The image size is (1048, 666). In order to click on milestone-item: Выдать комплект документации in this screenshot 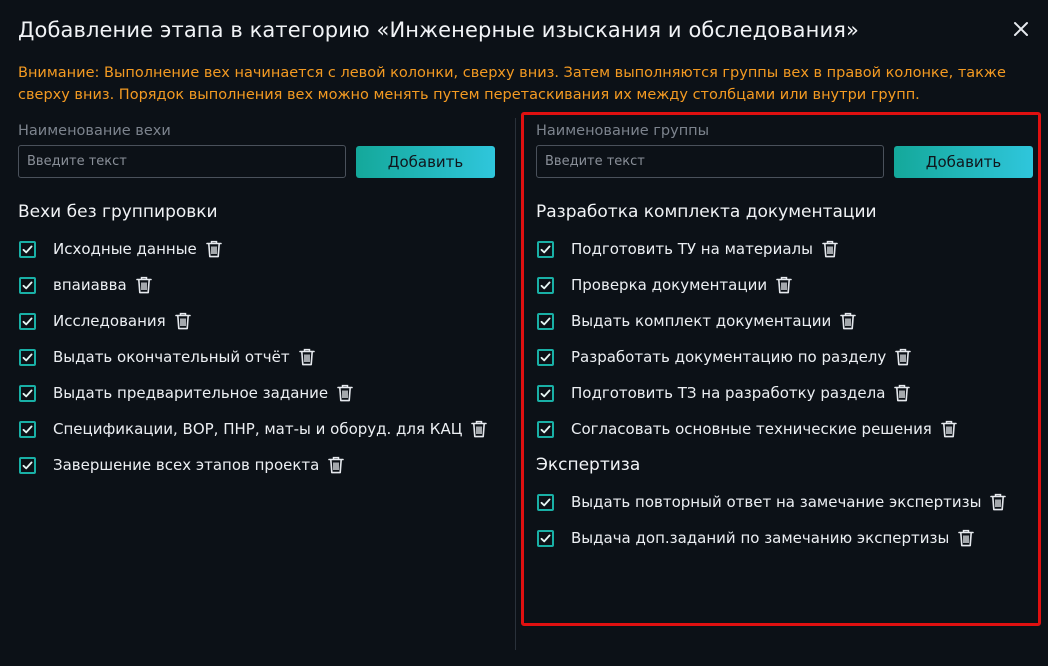, I will do `click(785, 321)`.